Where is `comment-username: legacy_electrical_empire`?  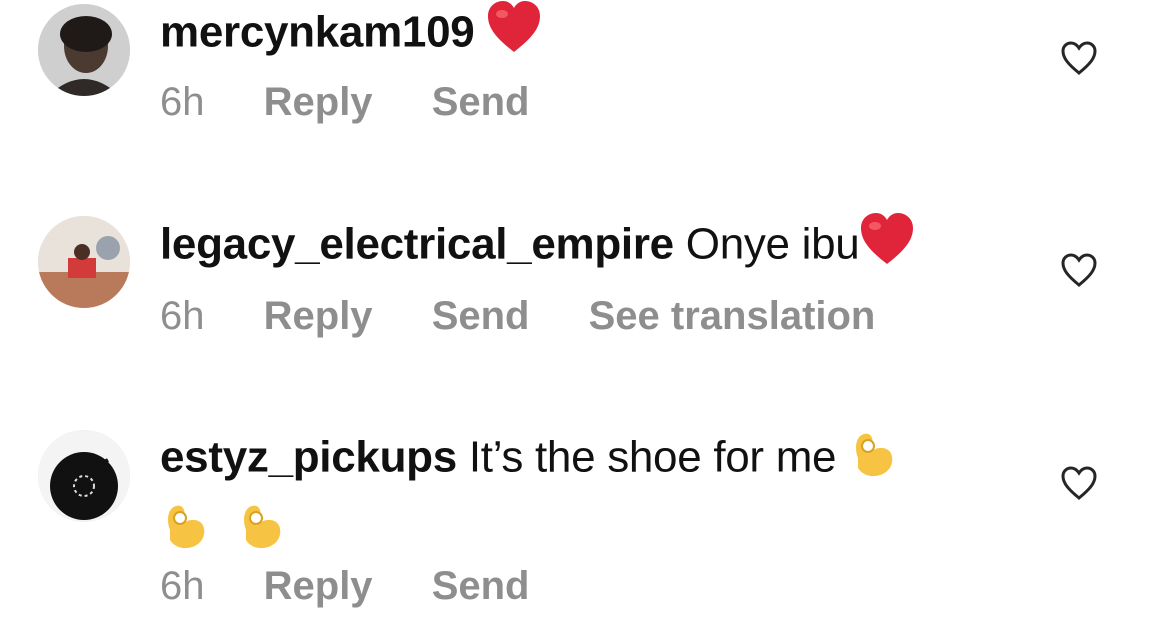 comment-username: legacy_electrical_empire is located at coordinates (417, 244).